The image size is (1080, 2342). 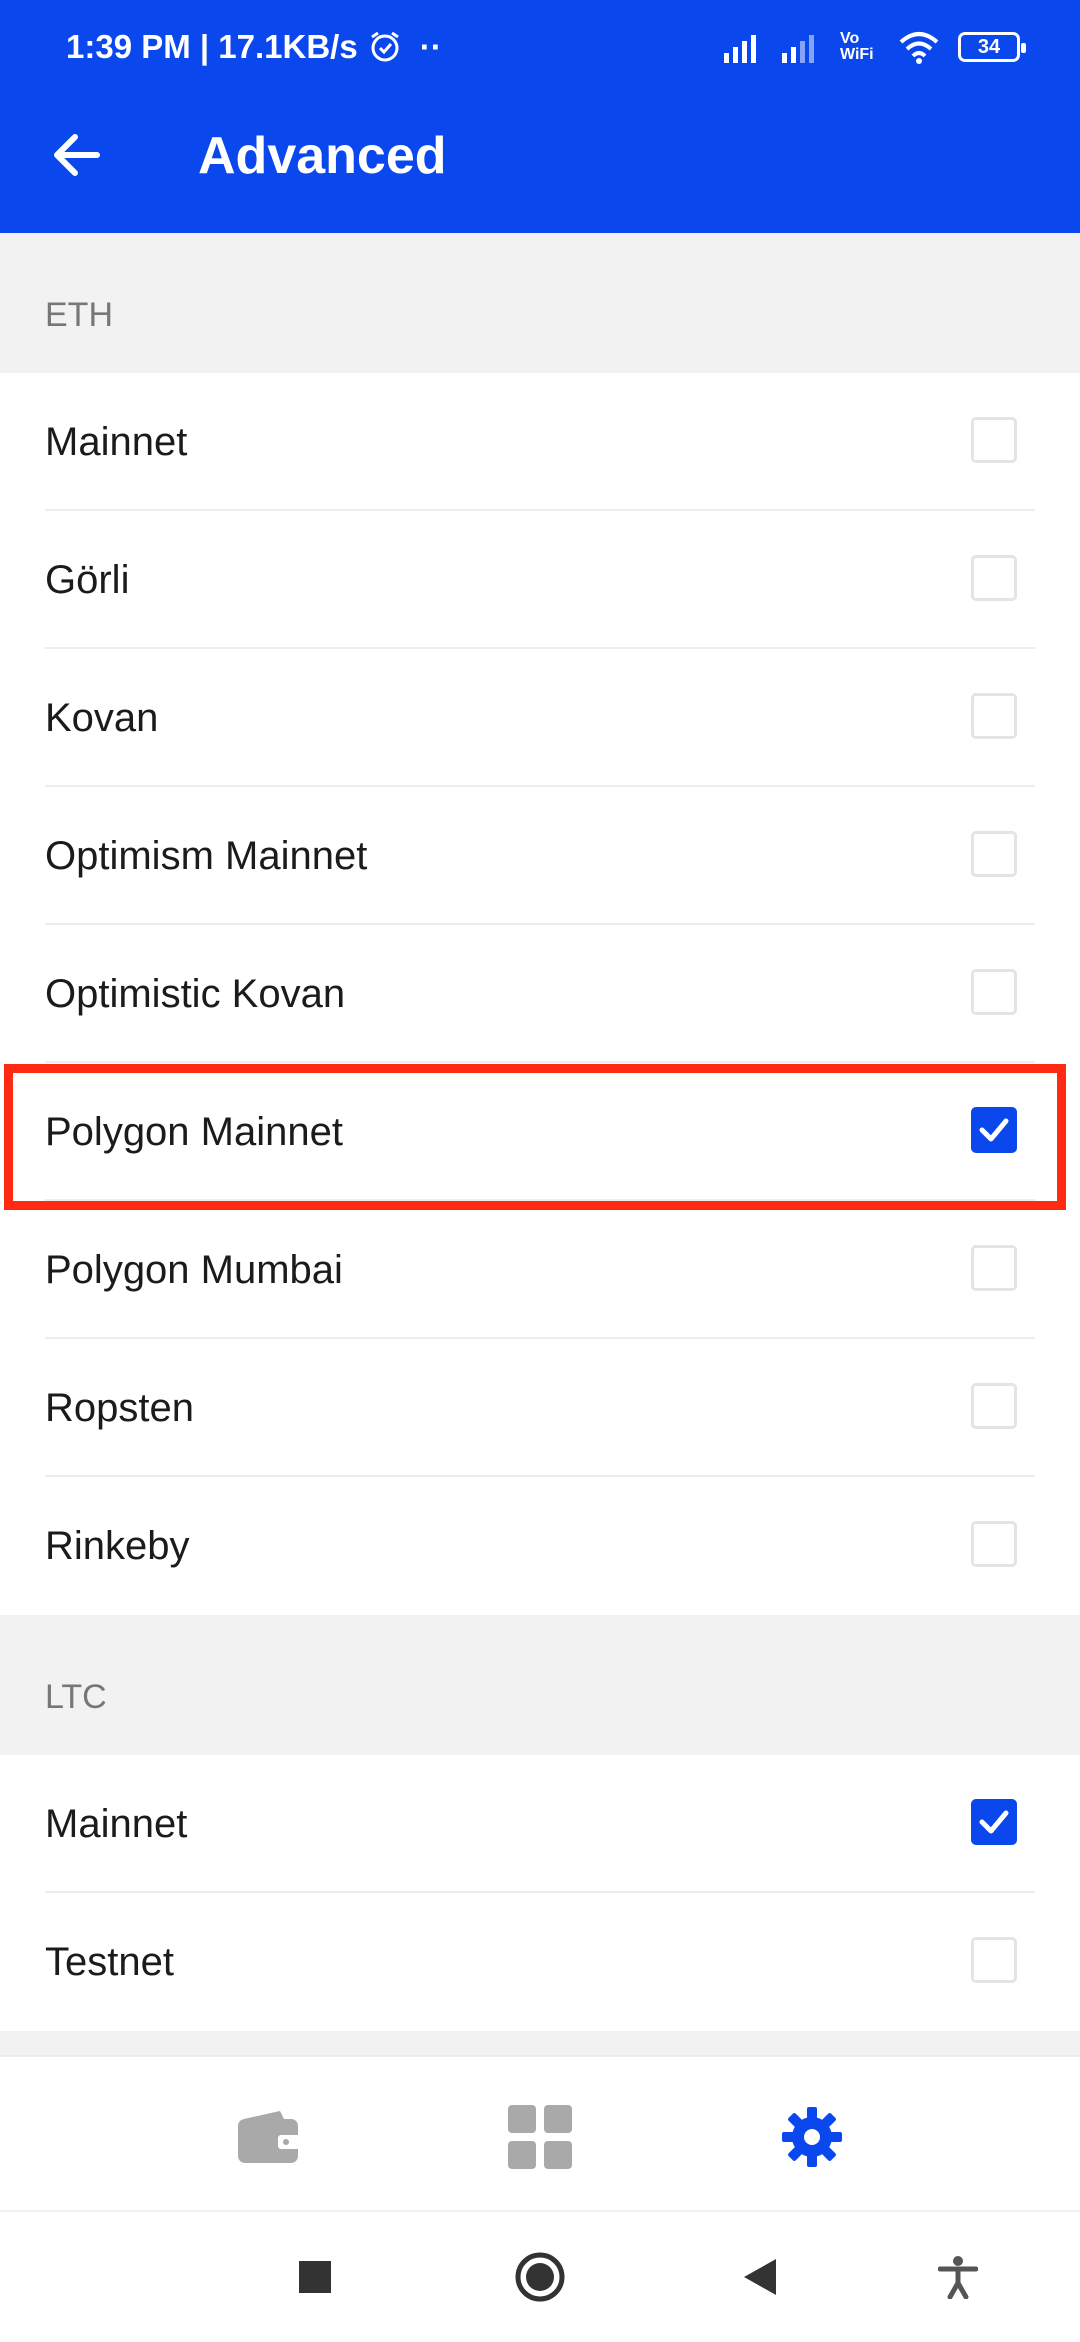 What do you see at coordinates (206, 856) in the screenshot?
I see `network-label: Optimism Mainnet` at bounding box center [206, 856].